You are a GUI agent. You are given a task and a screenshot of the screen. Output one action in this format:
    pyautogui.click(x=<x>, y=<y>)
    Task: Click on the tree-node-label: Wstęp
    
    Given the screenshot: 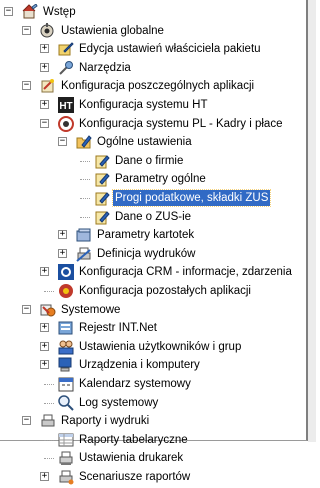 What is the action you would take?
    pyautogui.click(x=59, y=12)
    